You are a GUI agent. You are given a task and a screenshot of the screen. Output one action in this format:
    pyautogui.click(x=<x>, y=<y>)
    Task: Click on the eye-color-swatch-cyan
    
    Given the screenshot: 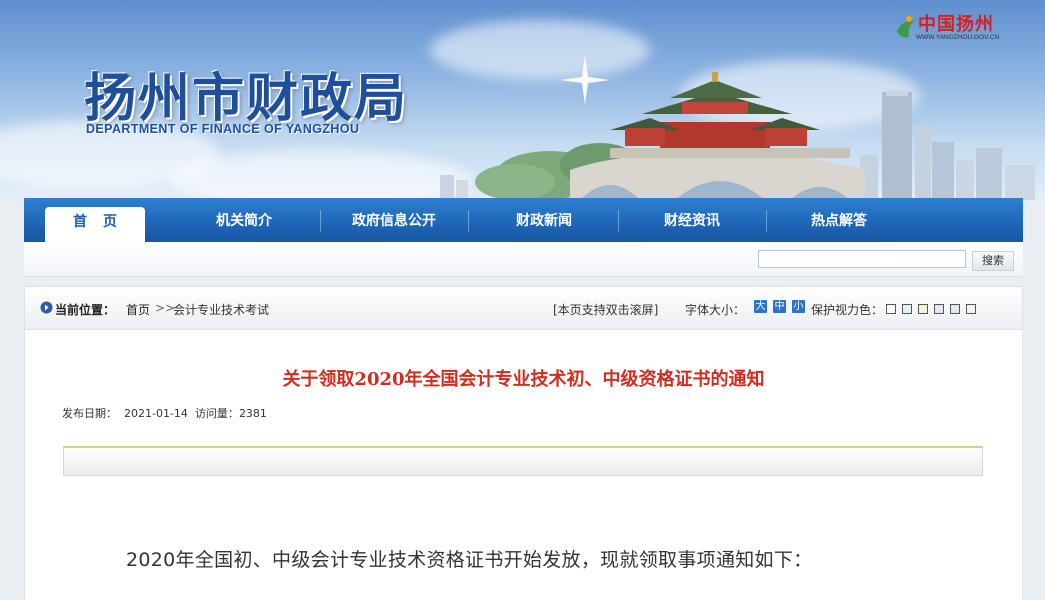 What is the action you would take?
    pyautogui.click(x=907, y=309)
    